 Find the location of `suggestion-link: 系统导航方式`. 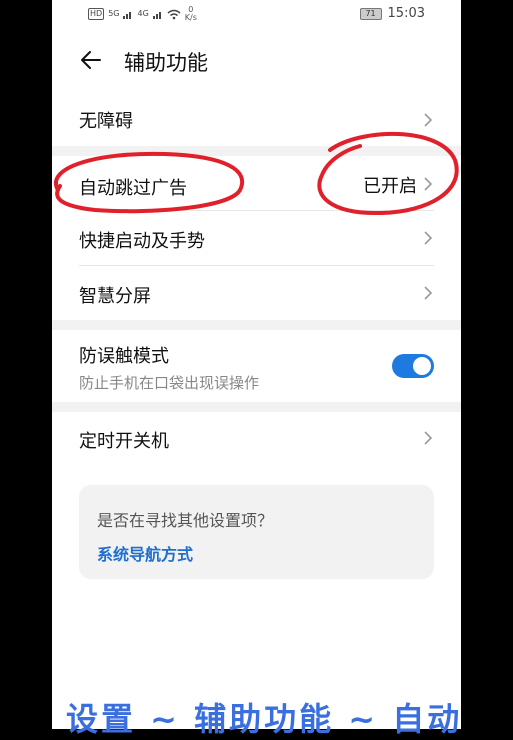

suggestion-link: 系统导航方式 is located at coordinates (145, 553).